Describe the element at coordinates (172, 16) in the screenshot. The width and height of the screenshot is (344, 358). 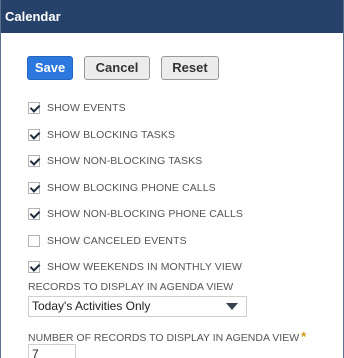
I see `panel-title: Calendar` at that location.